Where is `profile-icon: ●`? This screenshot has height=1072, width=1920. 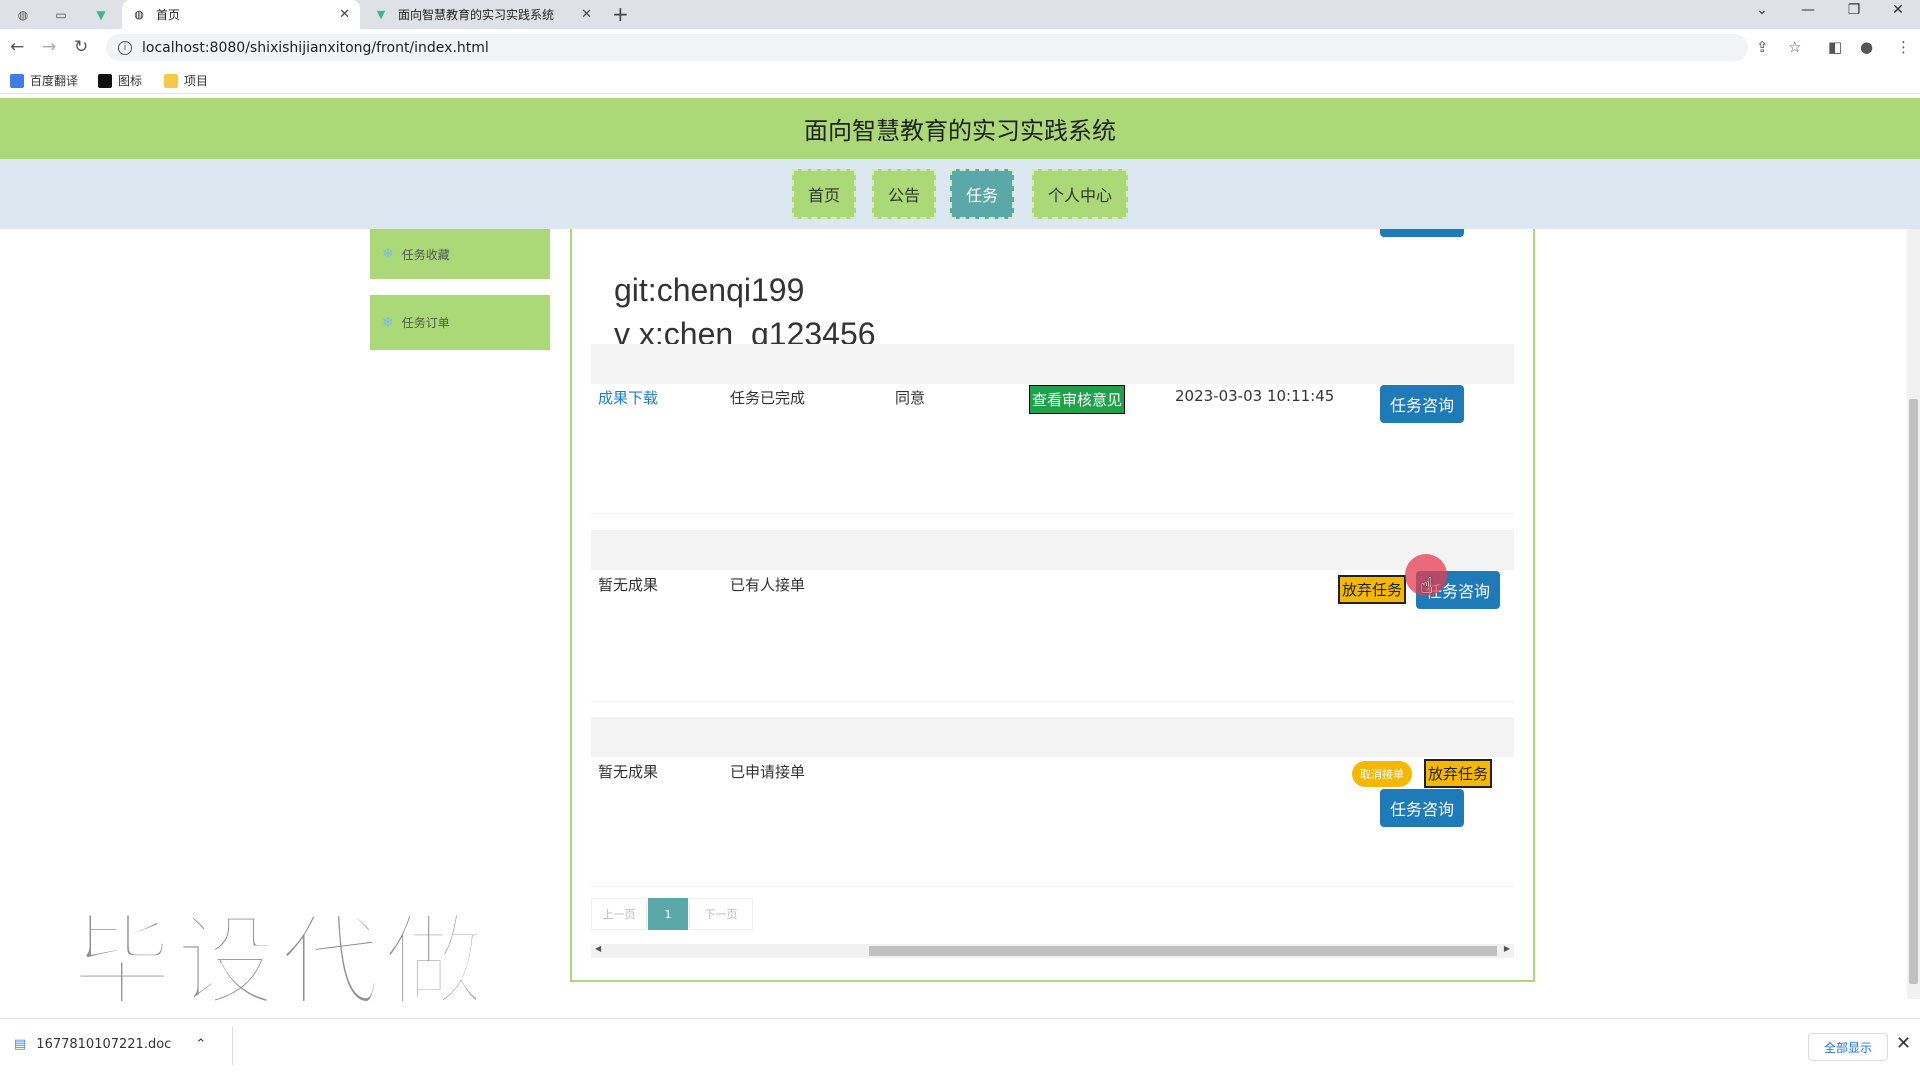
profile-icon: ● is located at coordinates (1866, 47).